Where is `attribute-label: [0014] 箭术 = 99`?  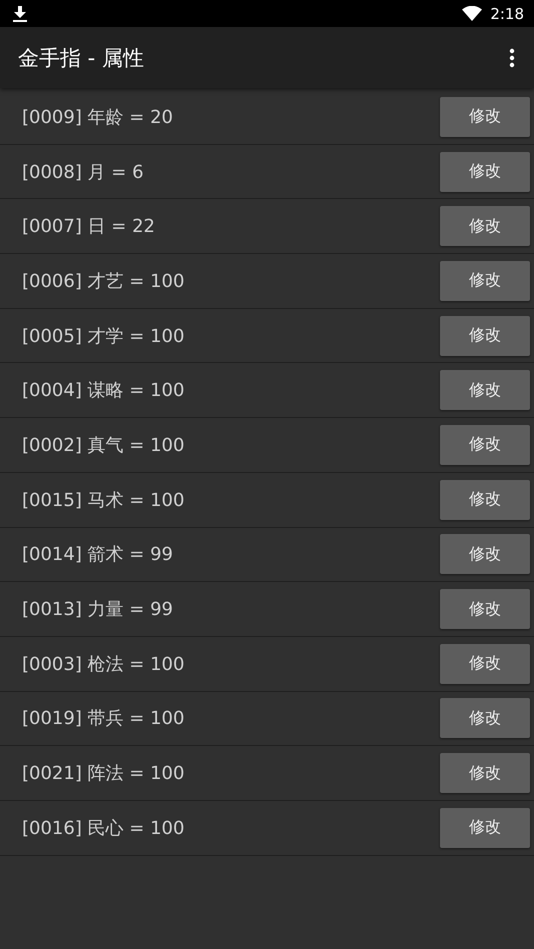
attribute-label: [0014] 箭术 = 99 is located at coordinates (98, 554).